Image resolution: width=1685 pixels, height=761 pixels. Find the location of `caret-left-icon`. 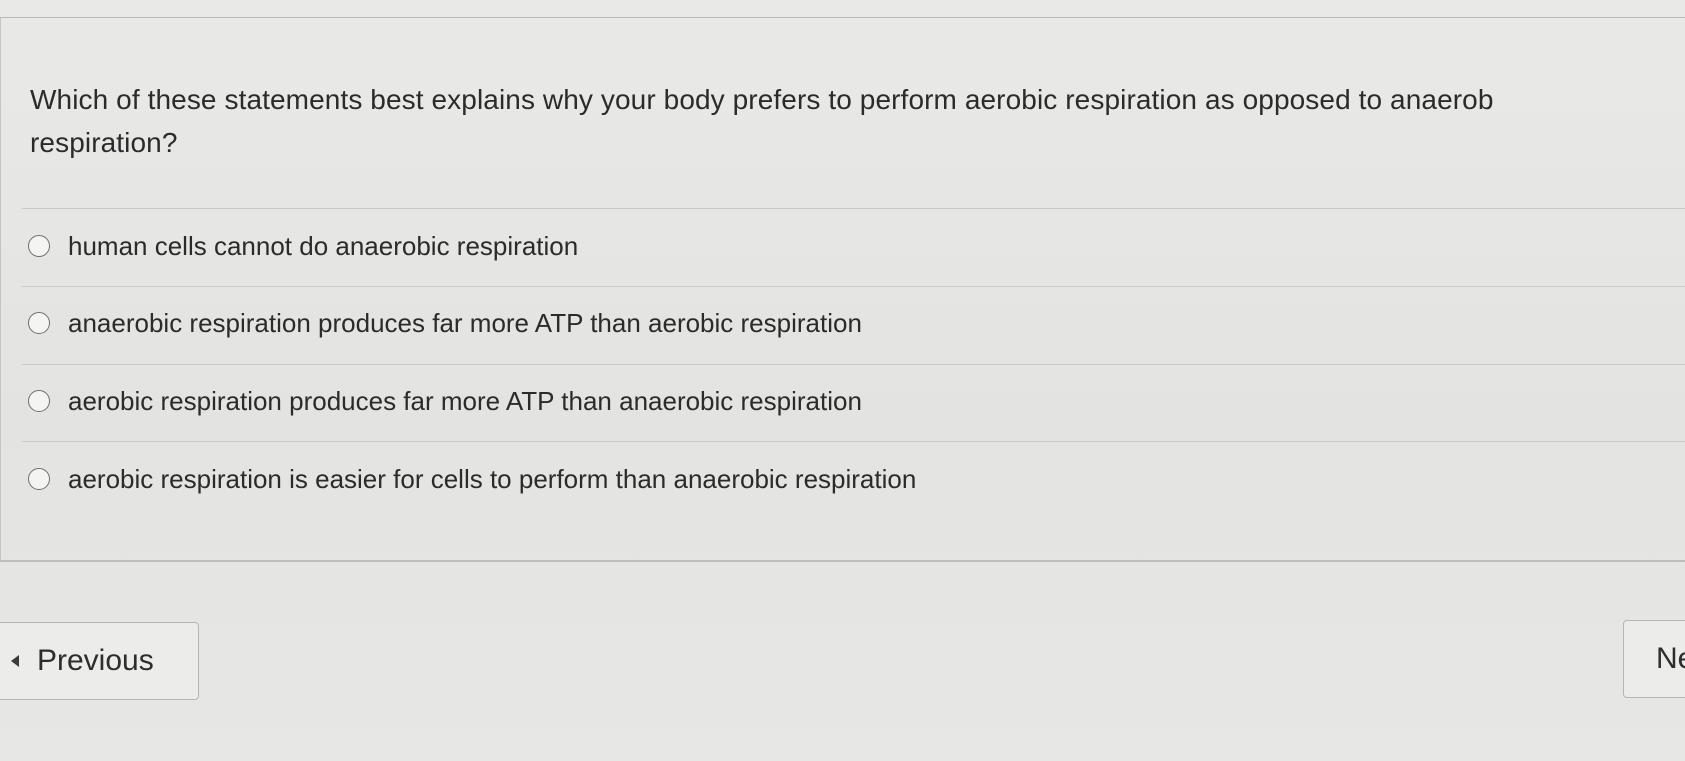

caret-left-icon is located at coordinates (15, 661).